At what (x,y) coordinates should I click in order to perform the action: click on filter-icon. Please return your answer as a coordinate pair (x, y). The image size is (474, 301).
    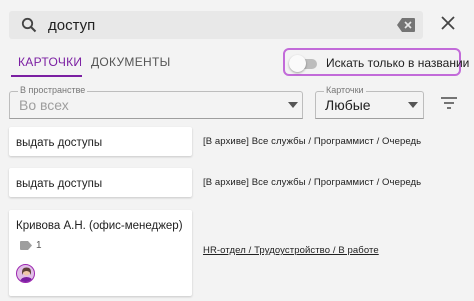
    Looking at the image, I should click on (449, 103).